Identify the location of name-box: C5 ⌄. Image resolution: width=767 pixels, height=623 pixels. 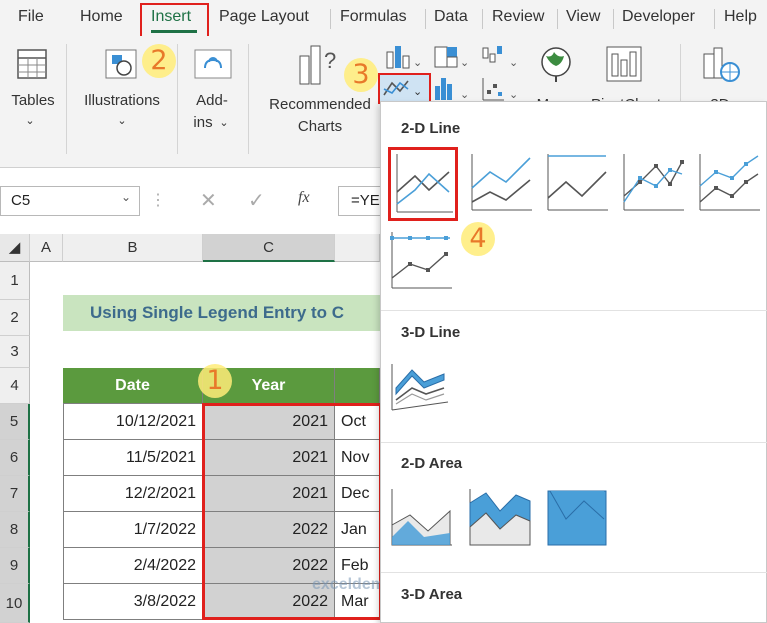
(70, 201).